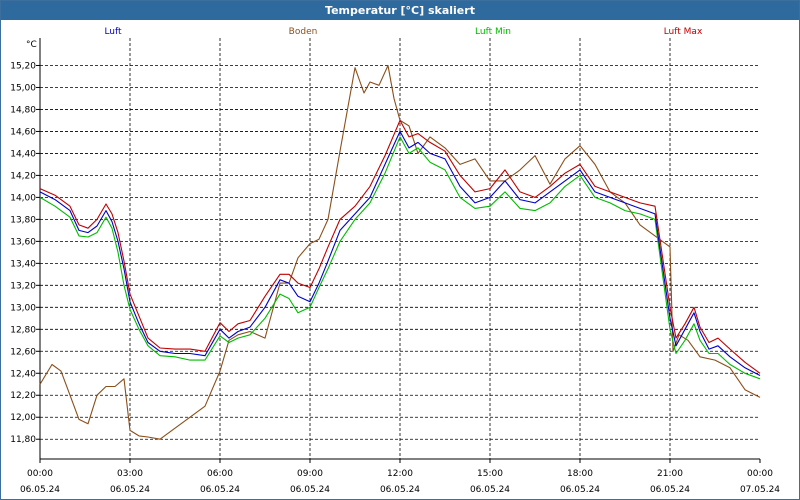  Describe the element at coordinates (23, 396) in the screenshot. I see `y-tick-label: 12,20` at that location.